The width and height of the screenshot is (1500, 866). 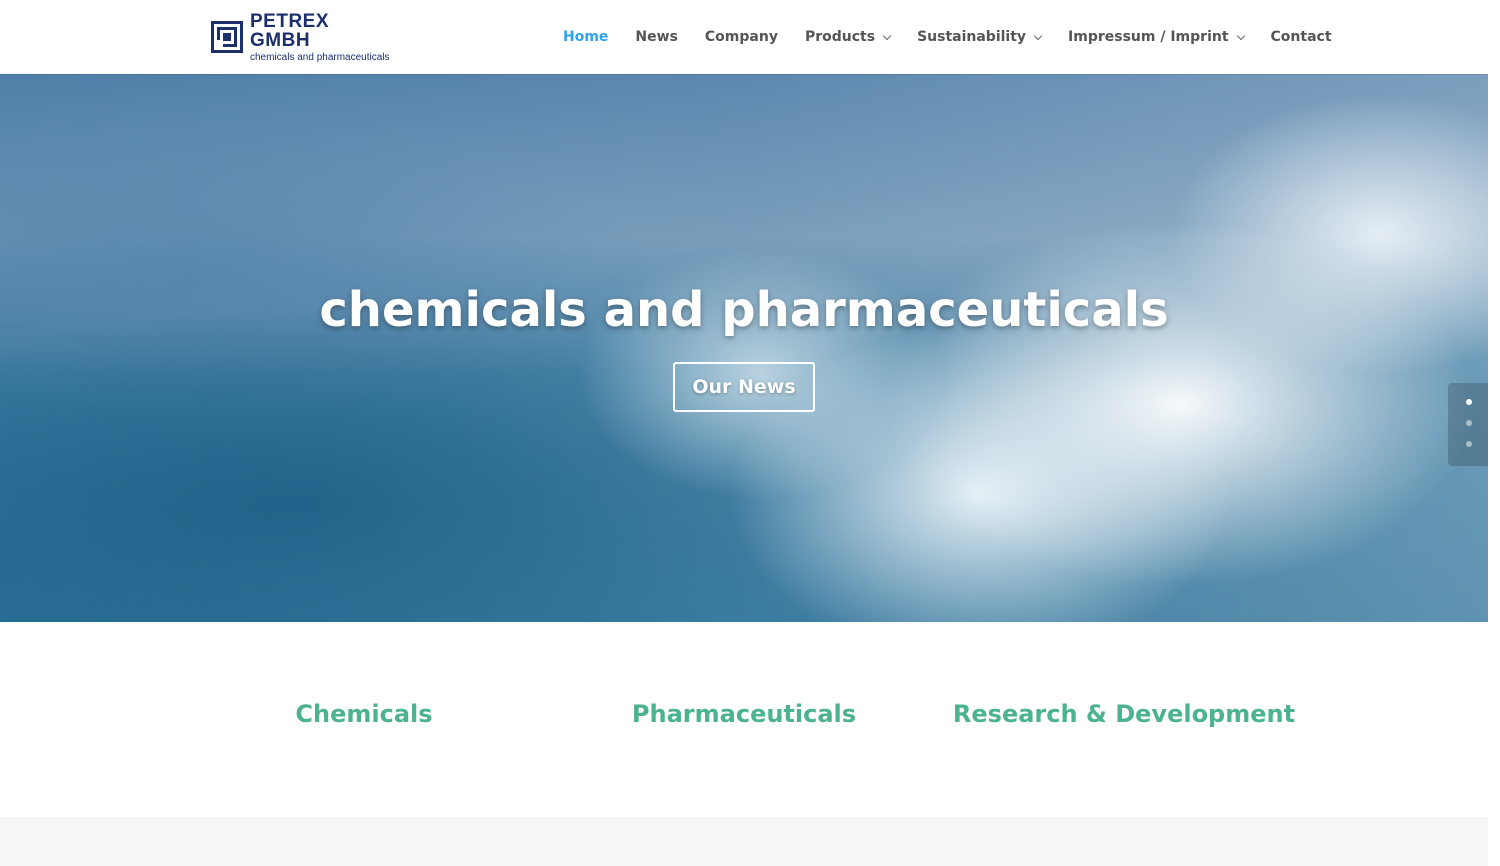 I want to click on nav-label: Products, so click(x=840, y=37).